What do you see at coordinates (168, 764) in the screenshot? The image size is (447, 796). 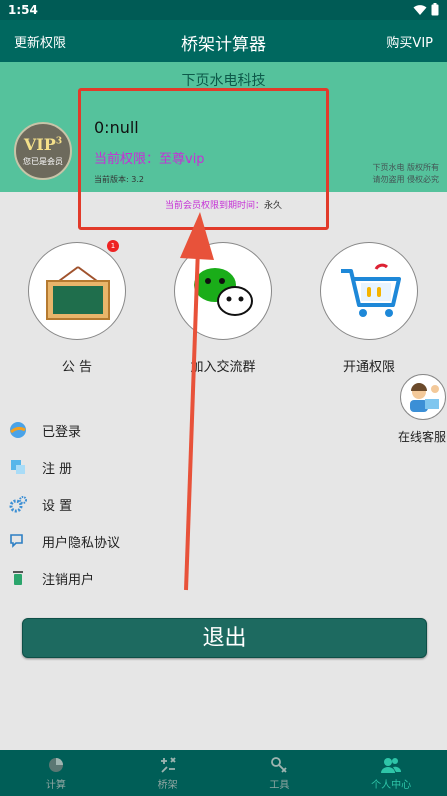 I see `math-operators-icon` at bounding box center [168, 764].